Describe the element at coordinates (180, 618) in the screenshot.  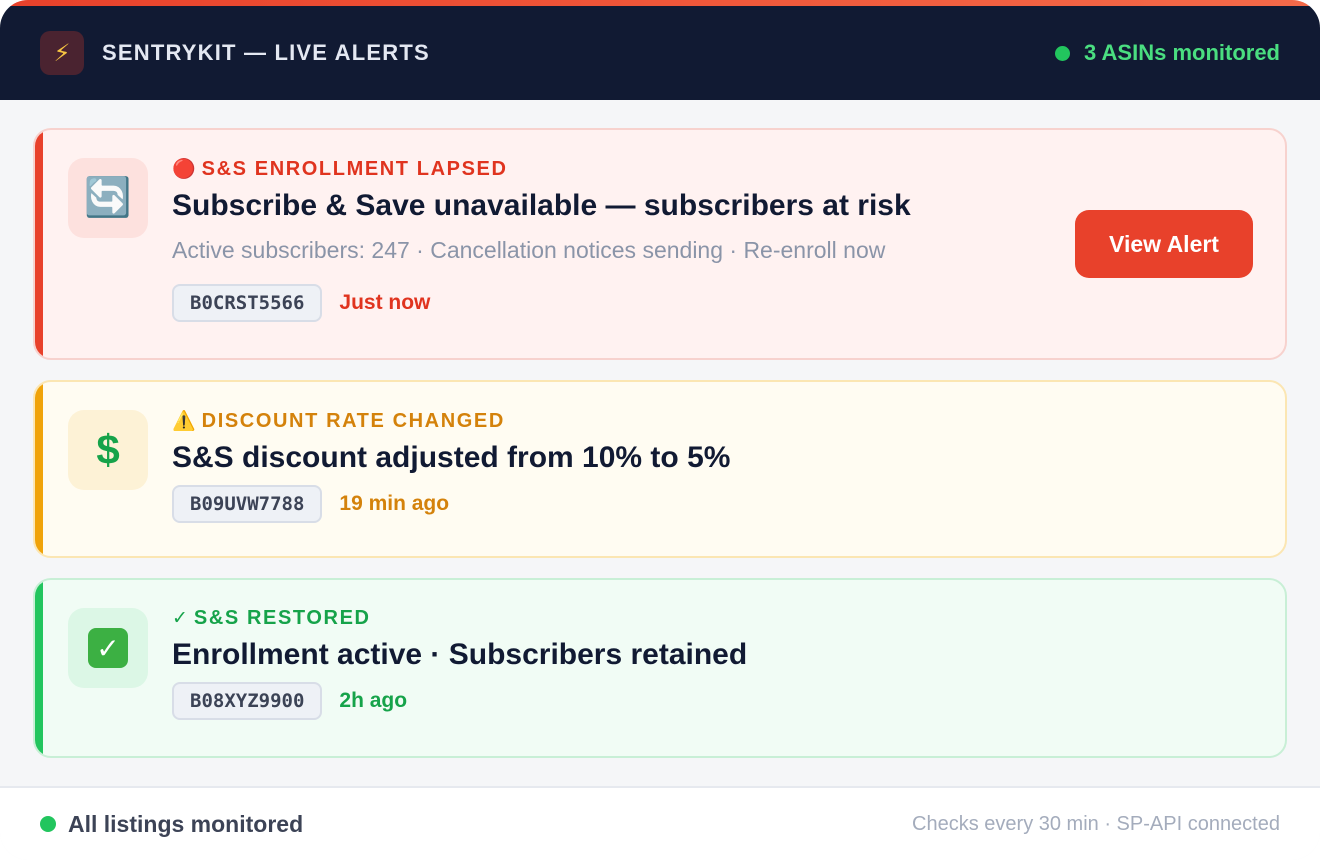
I see `checkmark-icon: ✓` at that location.